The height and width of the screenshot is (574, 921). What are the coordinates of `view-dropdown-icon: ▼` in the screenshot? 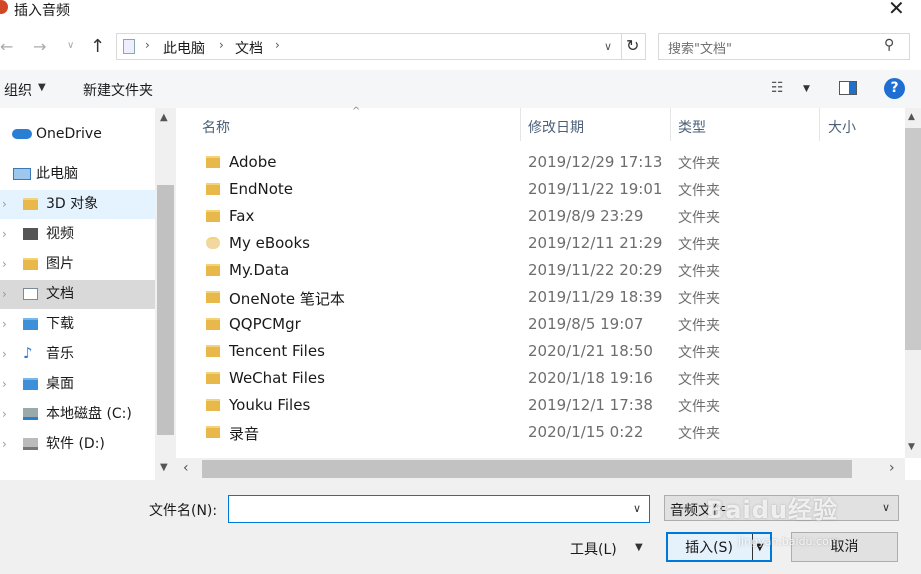 It's located at (806, 89).